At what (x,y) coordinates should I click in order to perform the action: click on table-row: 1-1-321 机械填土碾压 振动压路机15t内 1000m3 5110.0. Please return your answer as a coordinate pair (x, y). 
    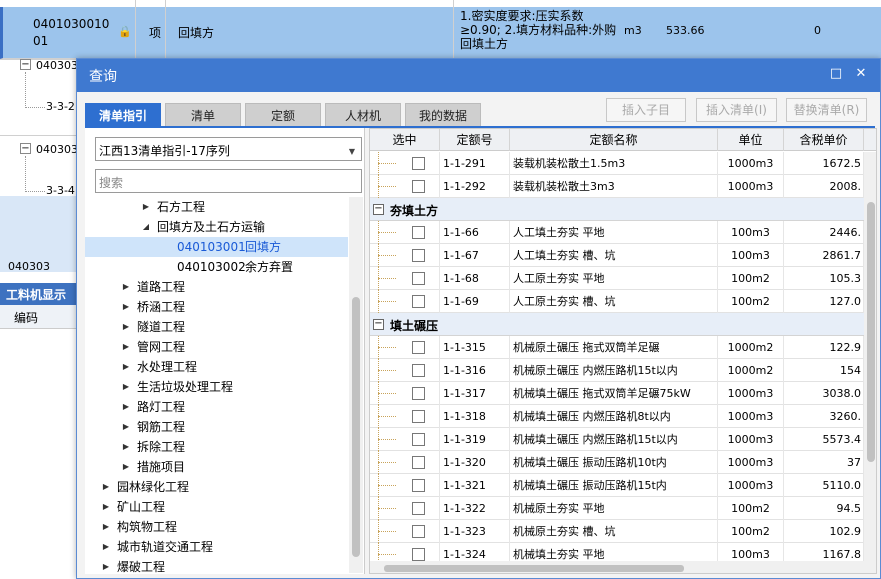
    Looking at the image, I should click on (617, 485).